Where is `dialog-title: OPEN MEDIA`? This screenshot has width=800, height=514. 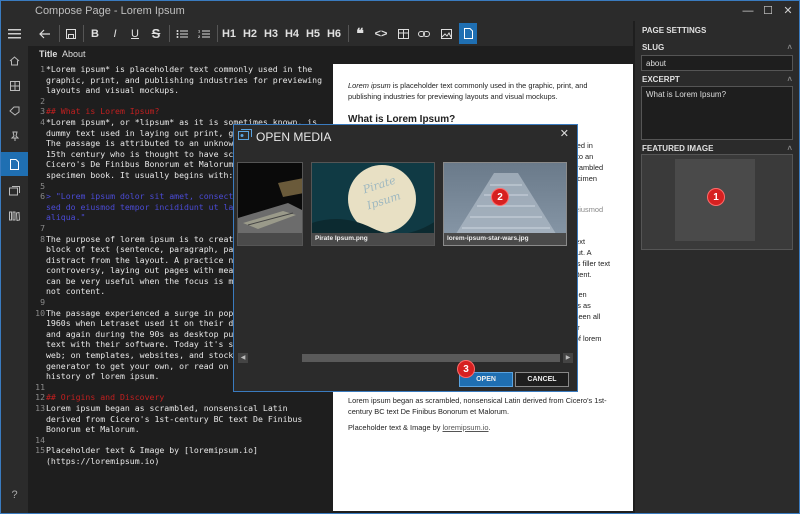
dialog-title: OPEN MEDIA is located at coordinates (294, 136).